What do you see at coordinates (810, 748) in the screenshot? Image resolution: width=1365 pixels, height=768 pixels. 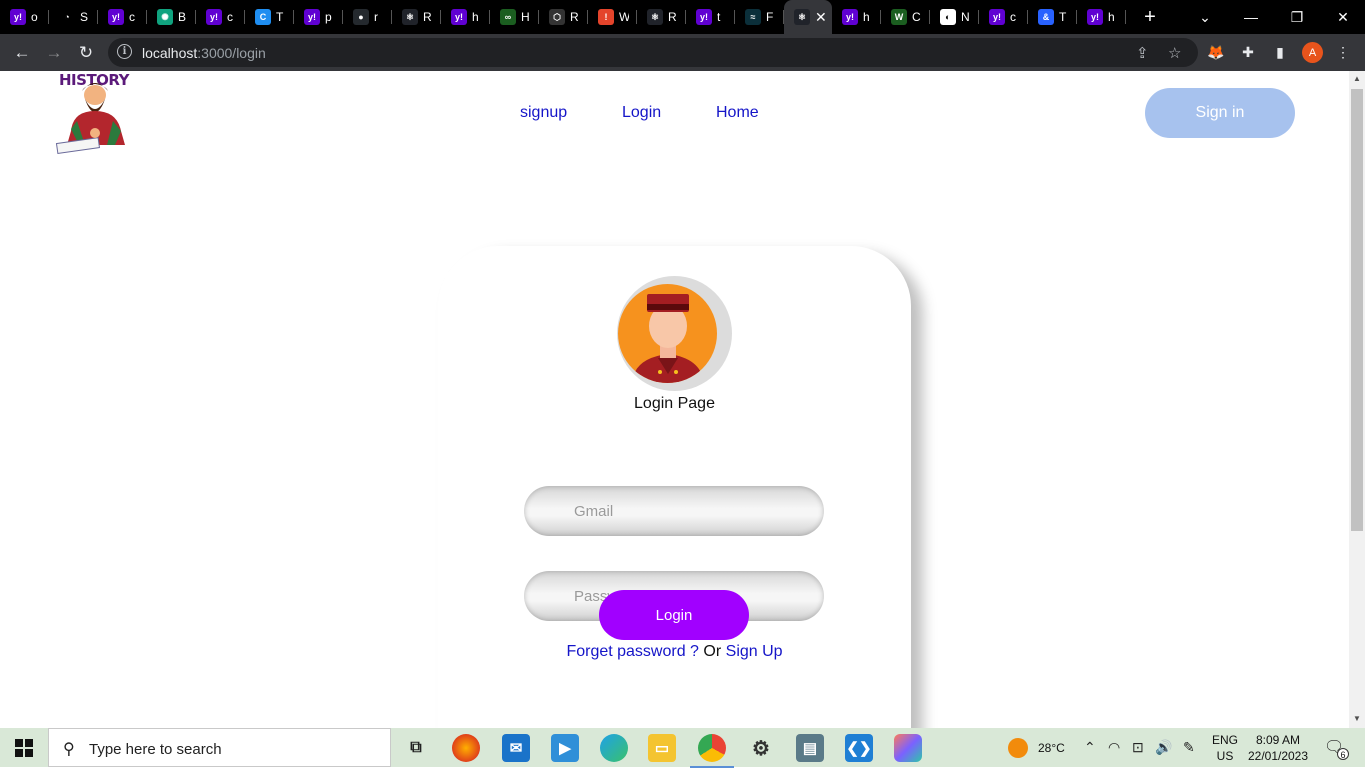 I see `news-app-icon: ▤` at bounding box center [810, 748].